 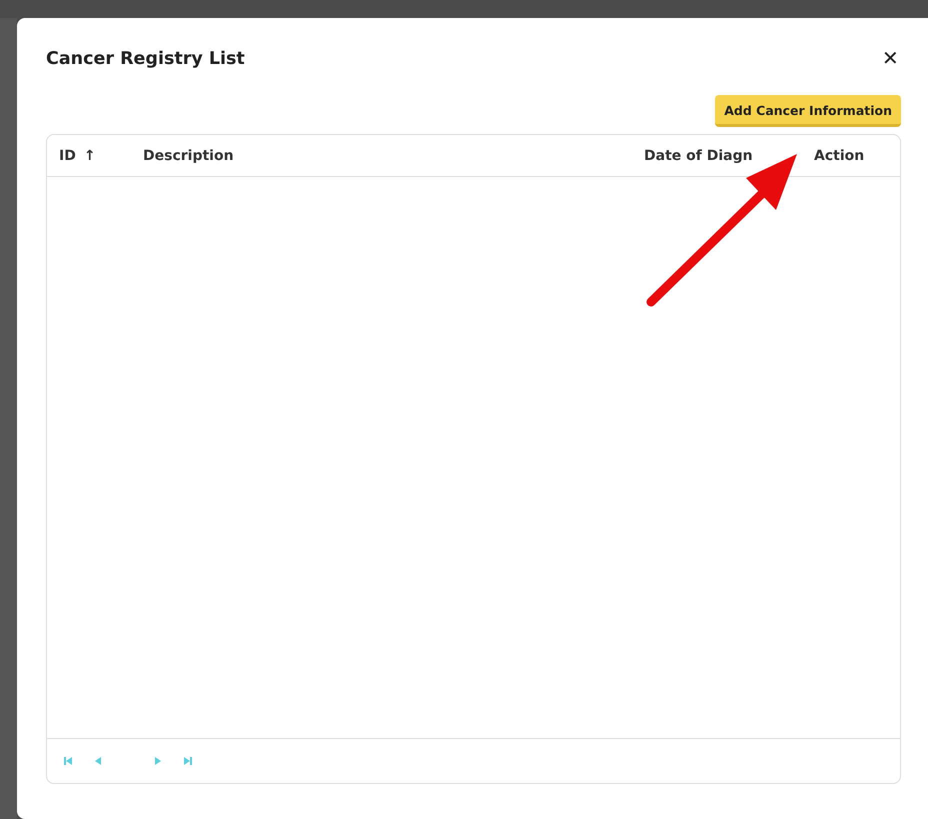 I want to click on sort-indicator: ↑, so click(x=90, y=156).